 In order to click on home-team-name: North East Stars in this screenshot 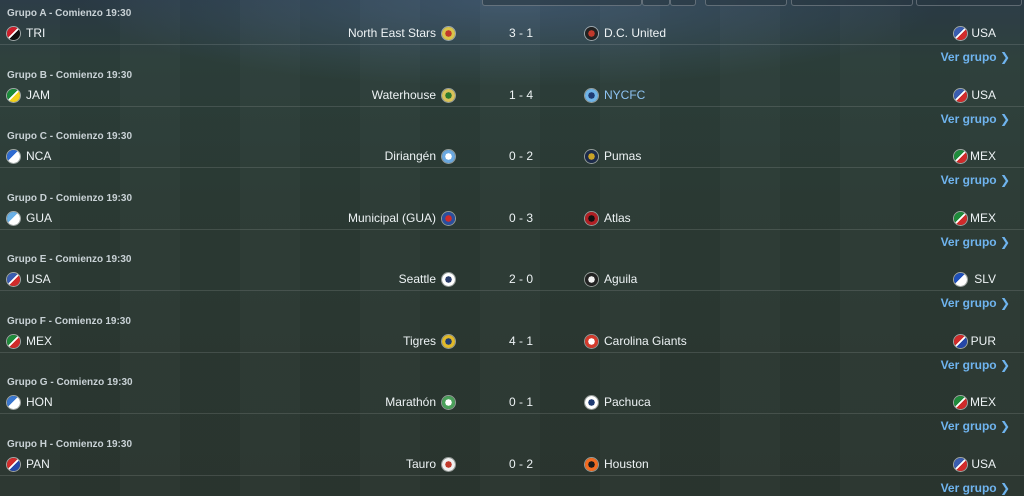, I will do `click(392, 33)`.